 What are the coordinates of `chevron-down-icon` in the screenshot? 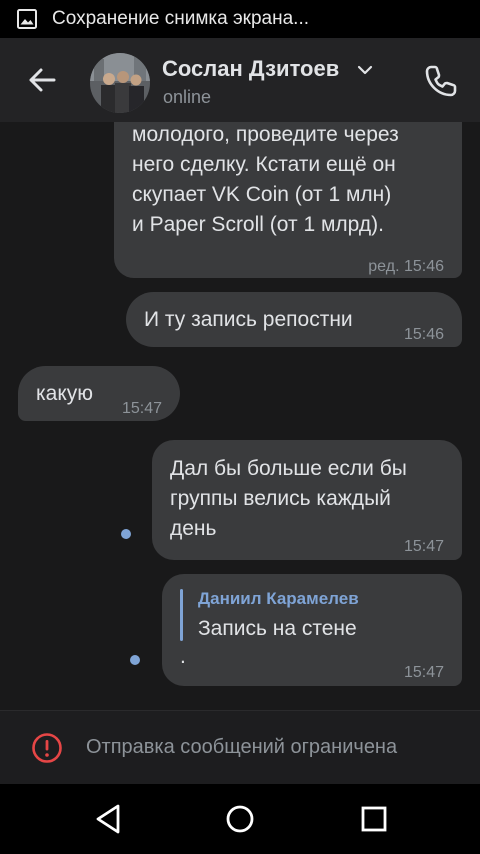 It's located at (365, 70).